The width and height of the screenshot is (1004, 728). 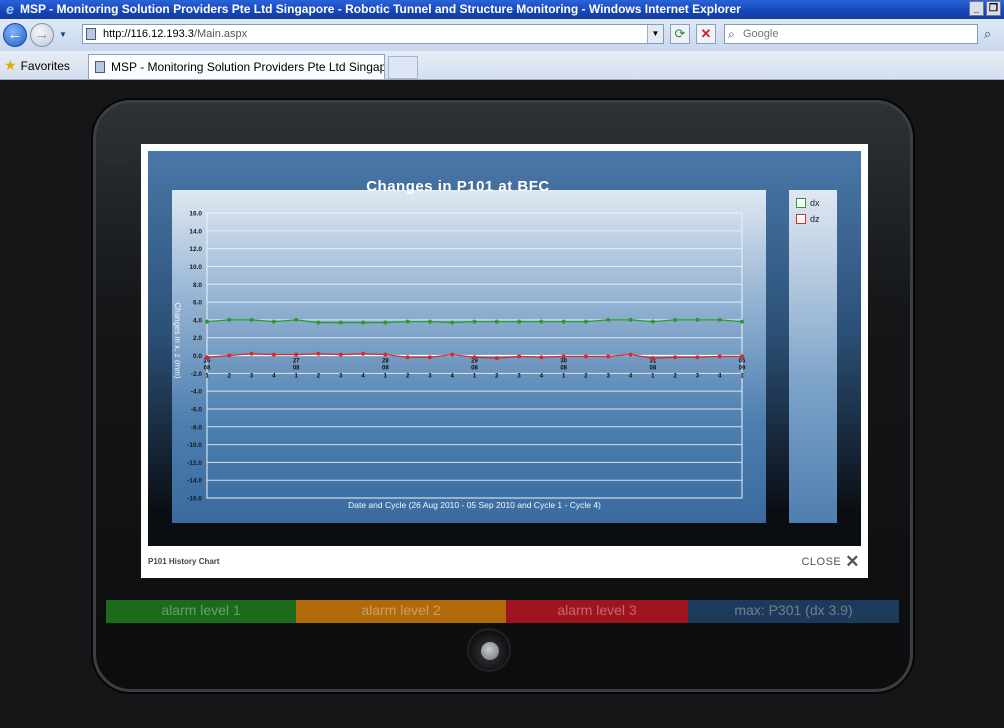 I want to click on internet-explorer-icon: e, so click(x=10, y=9).